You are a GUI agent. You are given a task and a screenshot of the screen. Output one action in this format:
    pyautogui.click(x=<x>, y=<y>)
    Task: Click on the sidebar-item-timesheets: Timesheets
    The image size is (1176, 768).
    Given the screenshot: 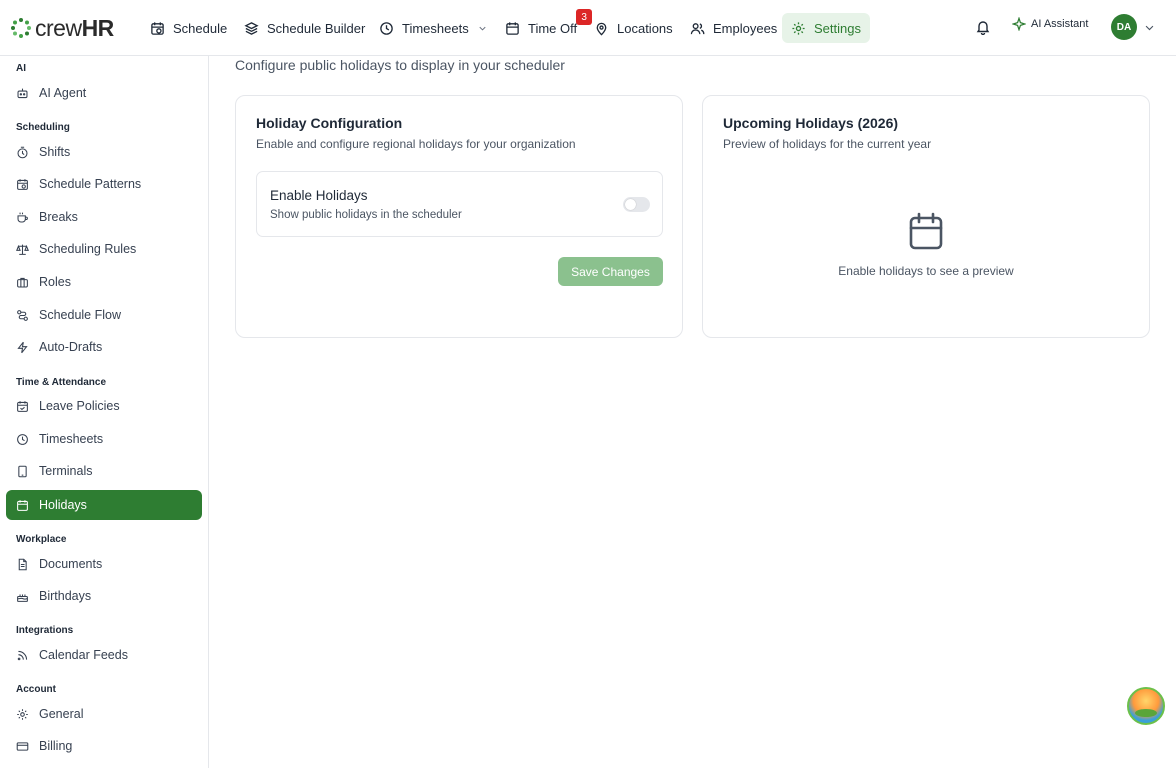 What is the action you would take?
    pyautogui.click(x=104, y=439)
    